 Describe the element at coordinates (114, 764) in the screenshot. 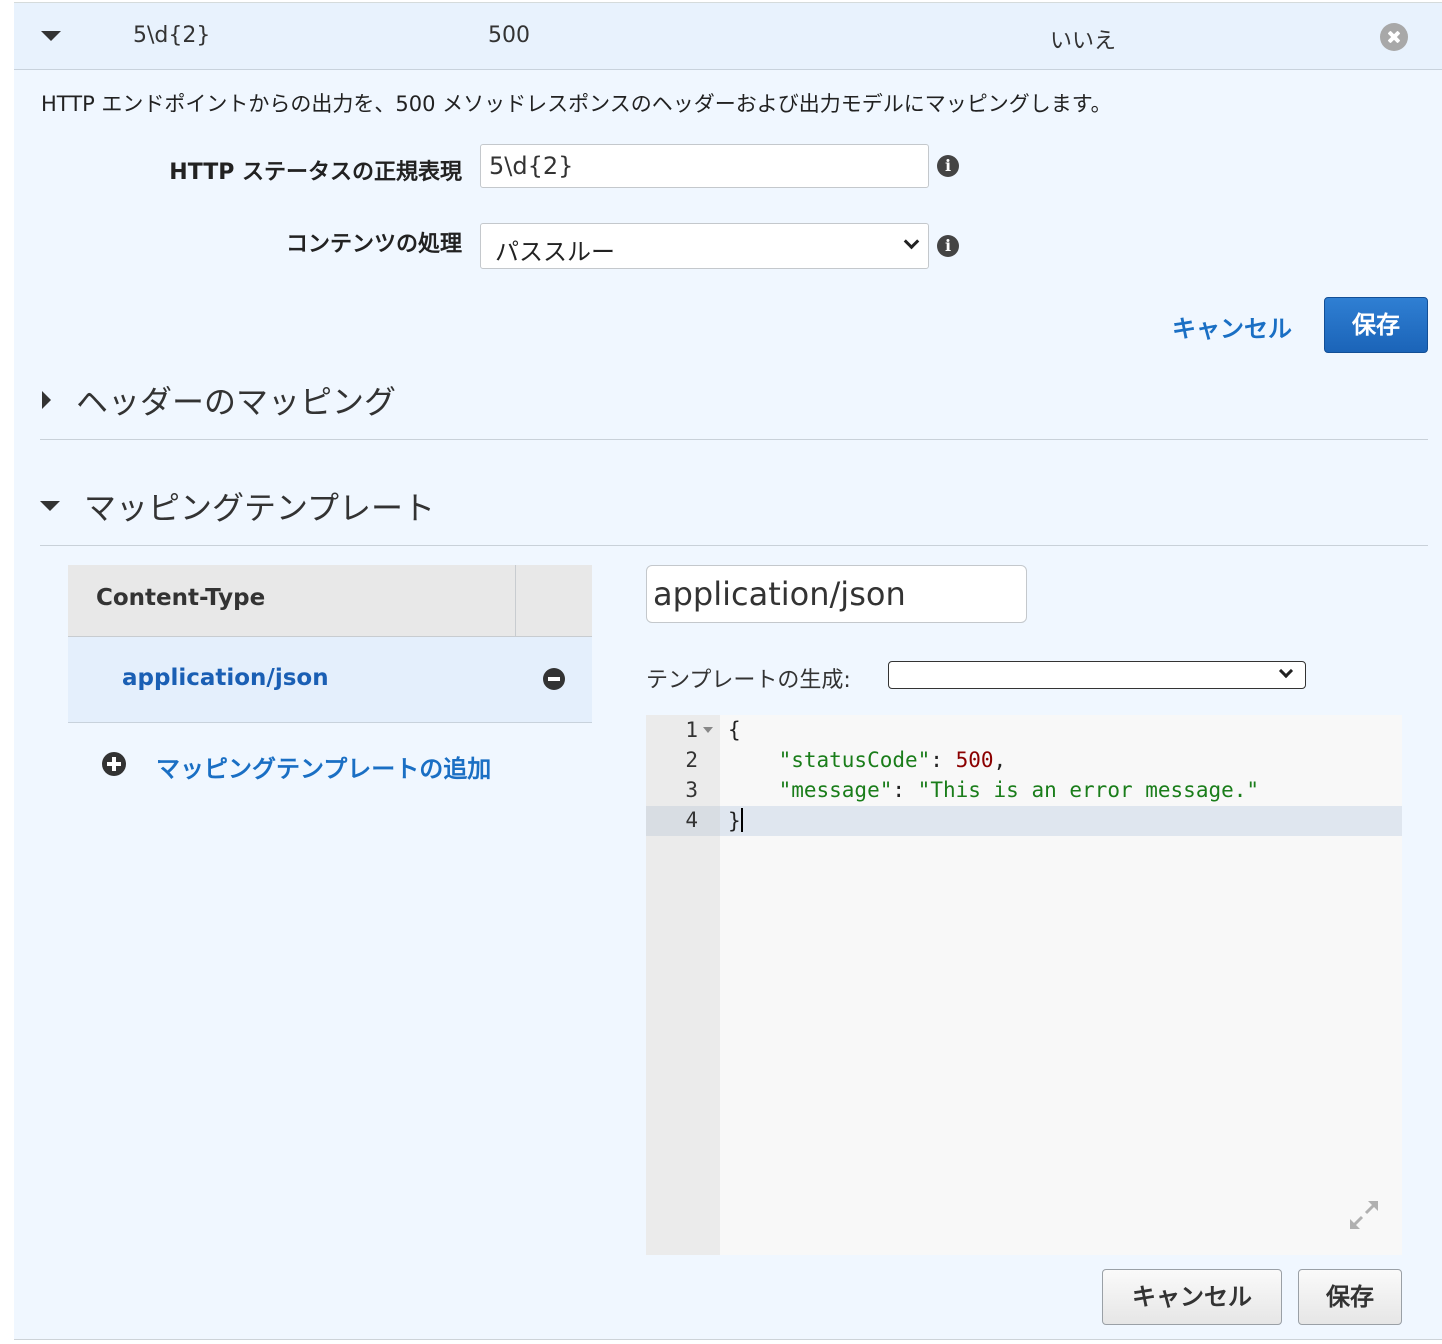

I see `plus-circle-icon` at that location.